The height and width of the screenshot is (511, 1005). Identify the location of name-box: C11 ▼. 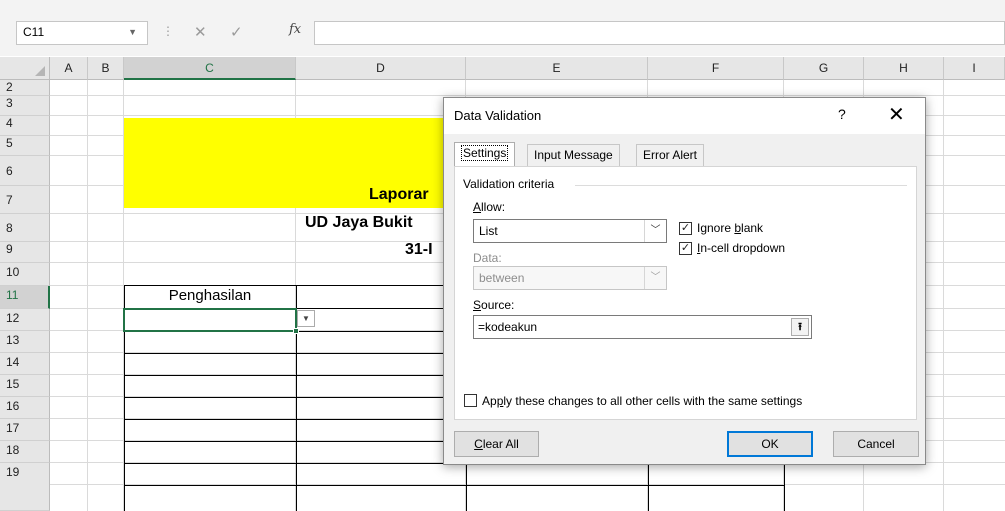
(82, 33).